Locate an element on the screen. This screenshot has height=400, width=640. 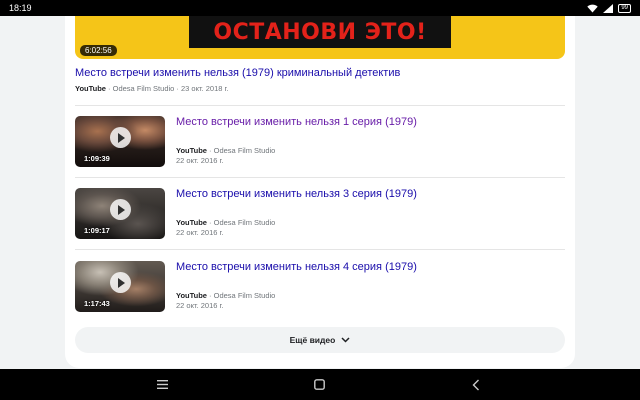
chevron-down-icon is located at coordinates (345, 340).